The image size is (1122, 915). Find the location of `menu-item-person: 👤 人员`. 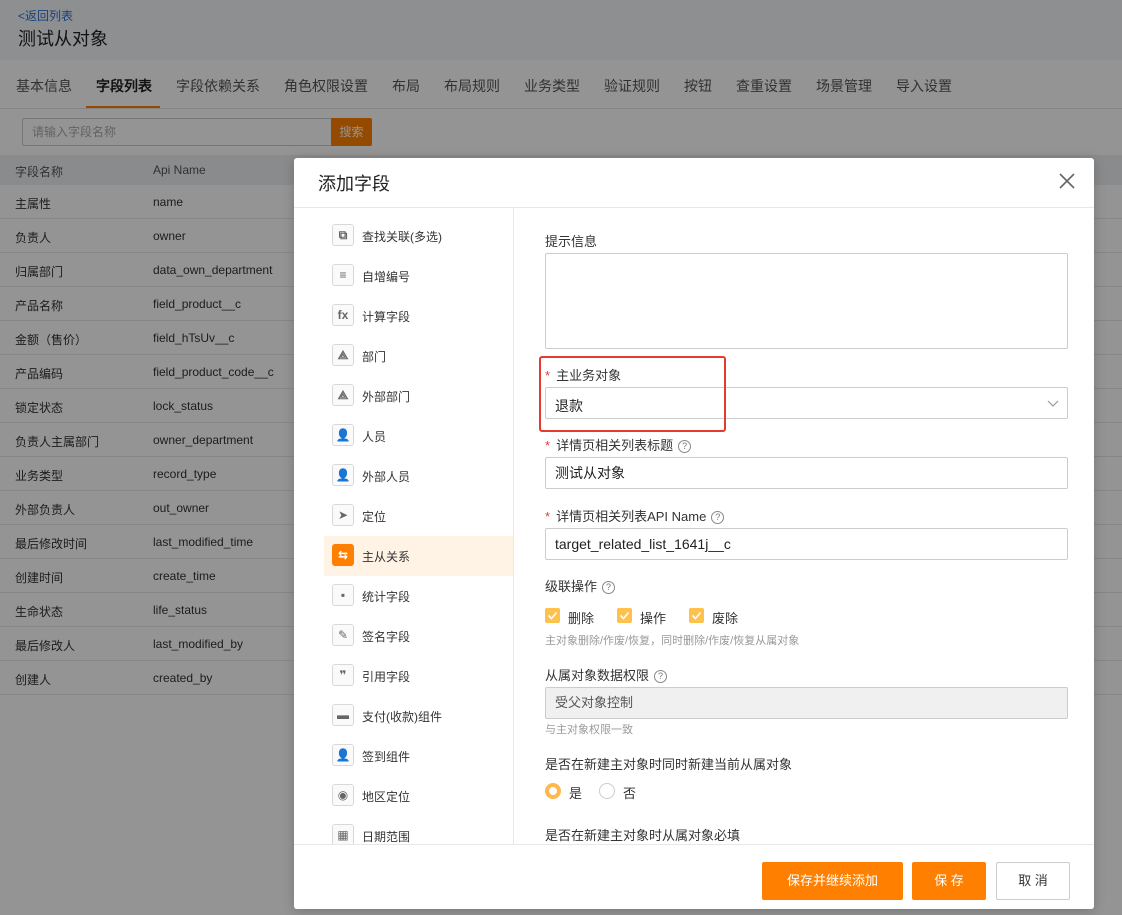

menu-item-person: 👤 人员 is located at coordinates (418, 436).